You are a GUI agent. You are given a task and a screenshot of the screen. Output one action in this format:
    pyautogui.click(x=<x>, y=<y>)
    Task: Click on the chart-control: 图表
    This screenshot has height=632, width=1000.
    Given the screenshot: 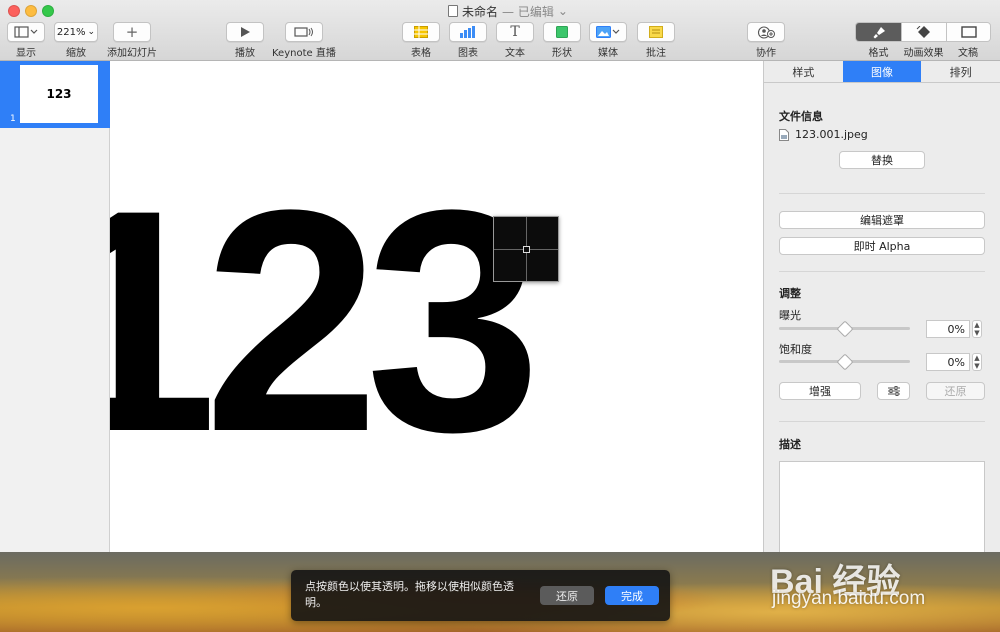 What is the action you would take?
    pyautogui.click(x=468, y=40)
    